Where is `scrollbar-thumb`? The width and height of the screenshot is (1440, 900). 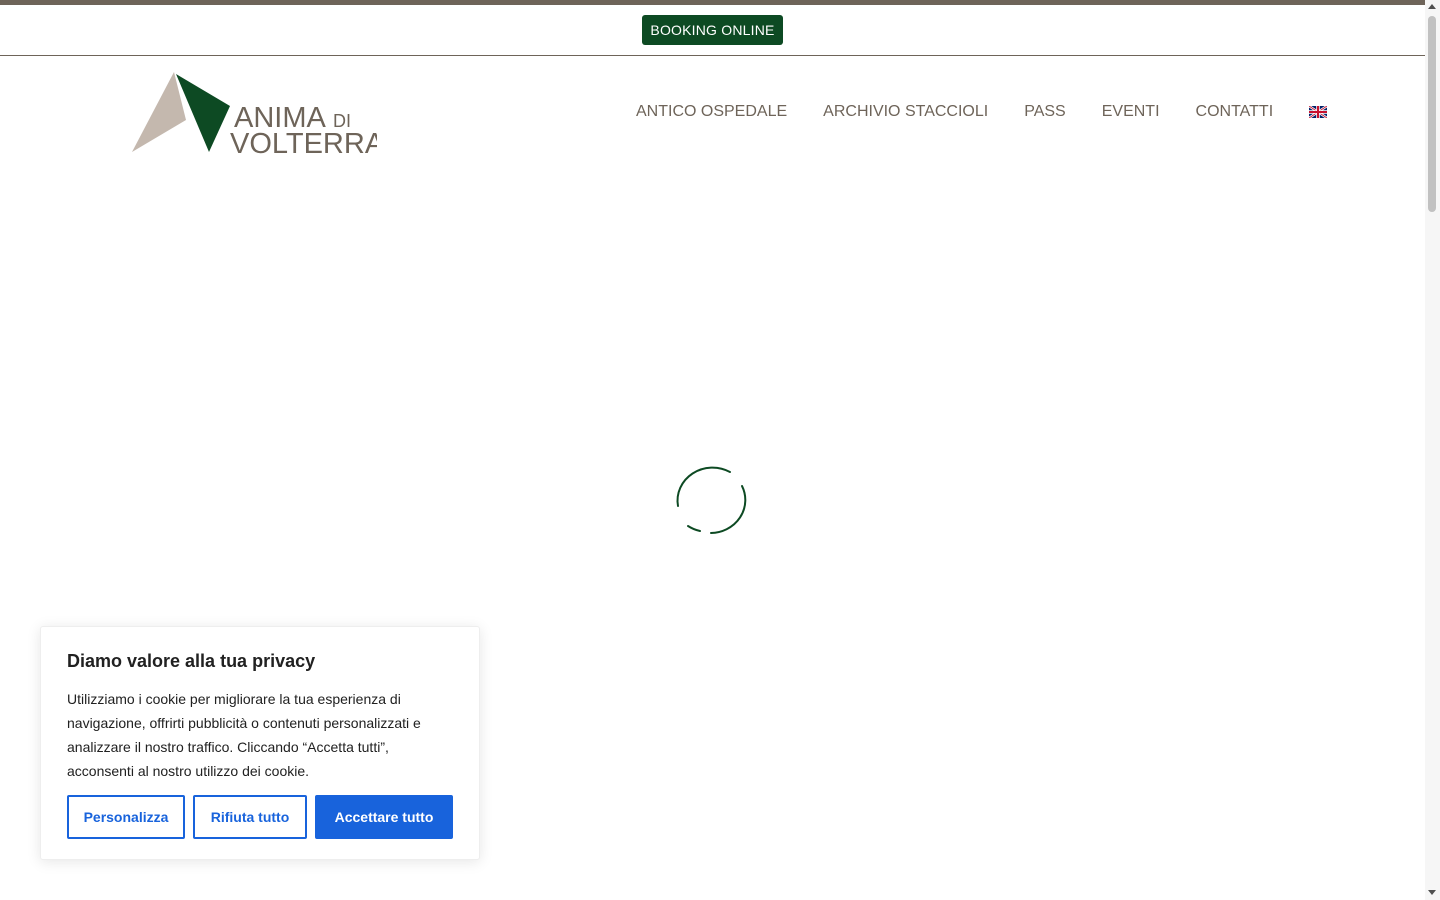
scrollbar-thumb is located at coordinates (1432, 114).